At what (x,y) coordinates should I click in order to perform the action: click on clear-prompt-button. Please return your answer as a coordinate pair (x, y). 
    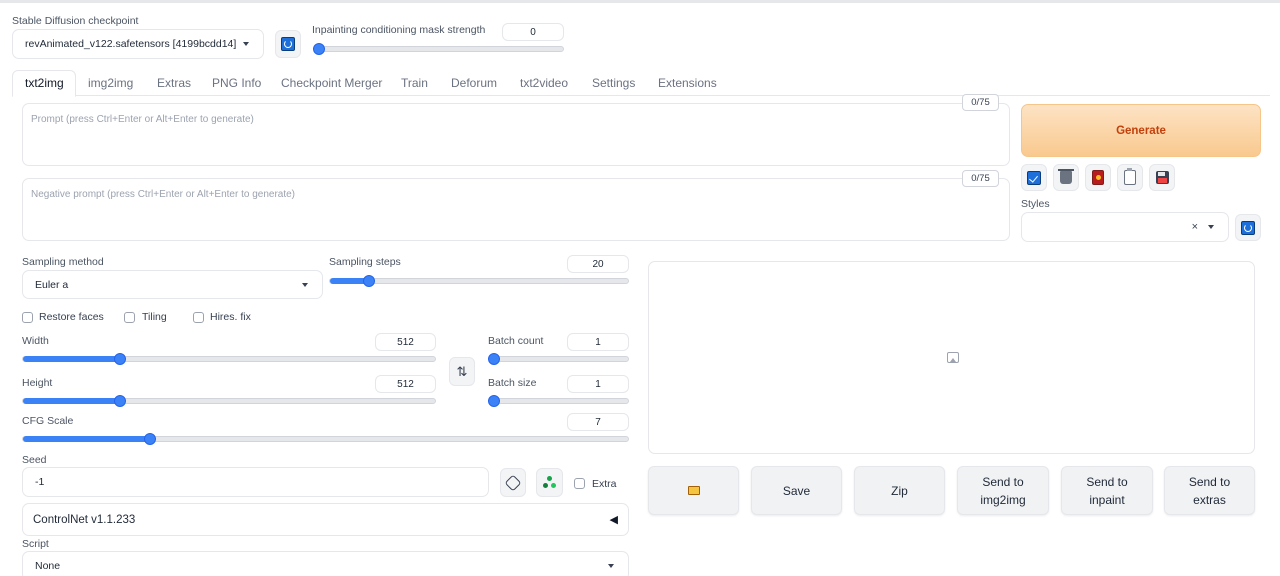
    Looking at the image, I should click on (1066, 177).